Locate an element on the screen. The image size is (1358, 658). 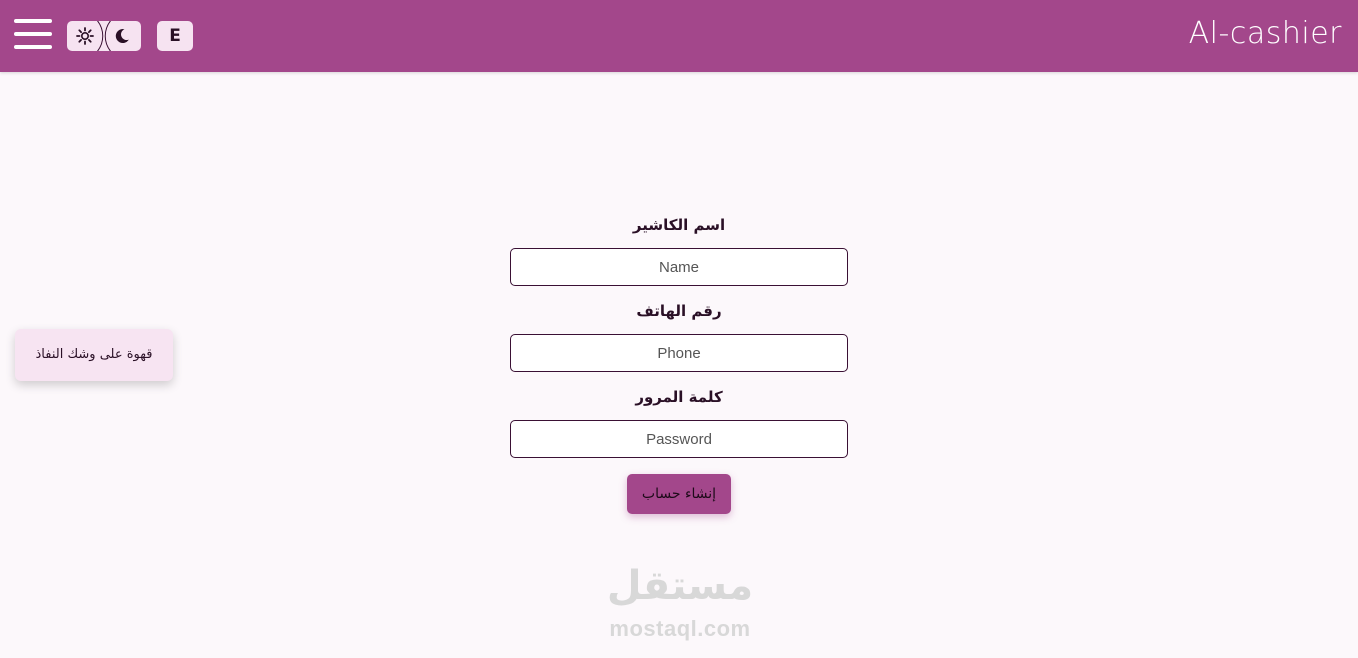
name-input is located at coordinates (679, 267).